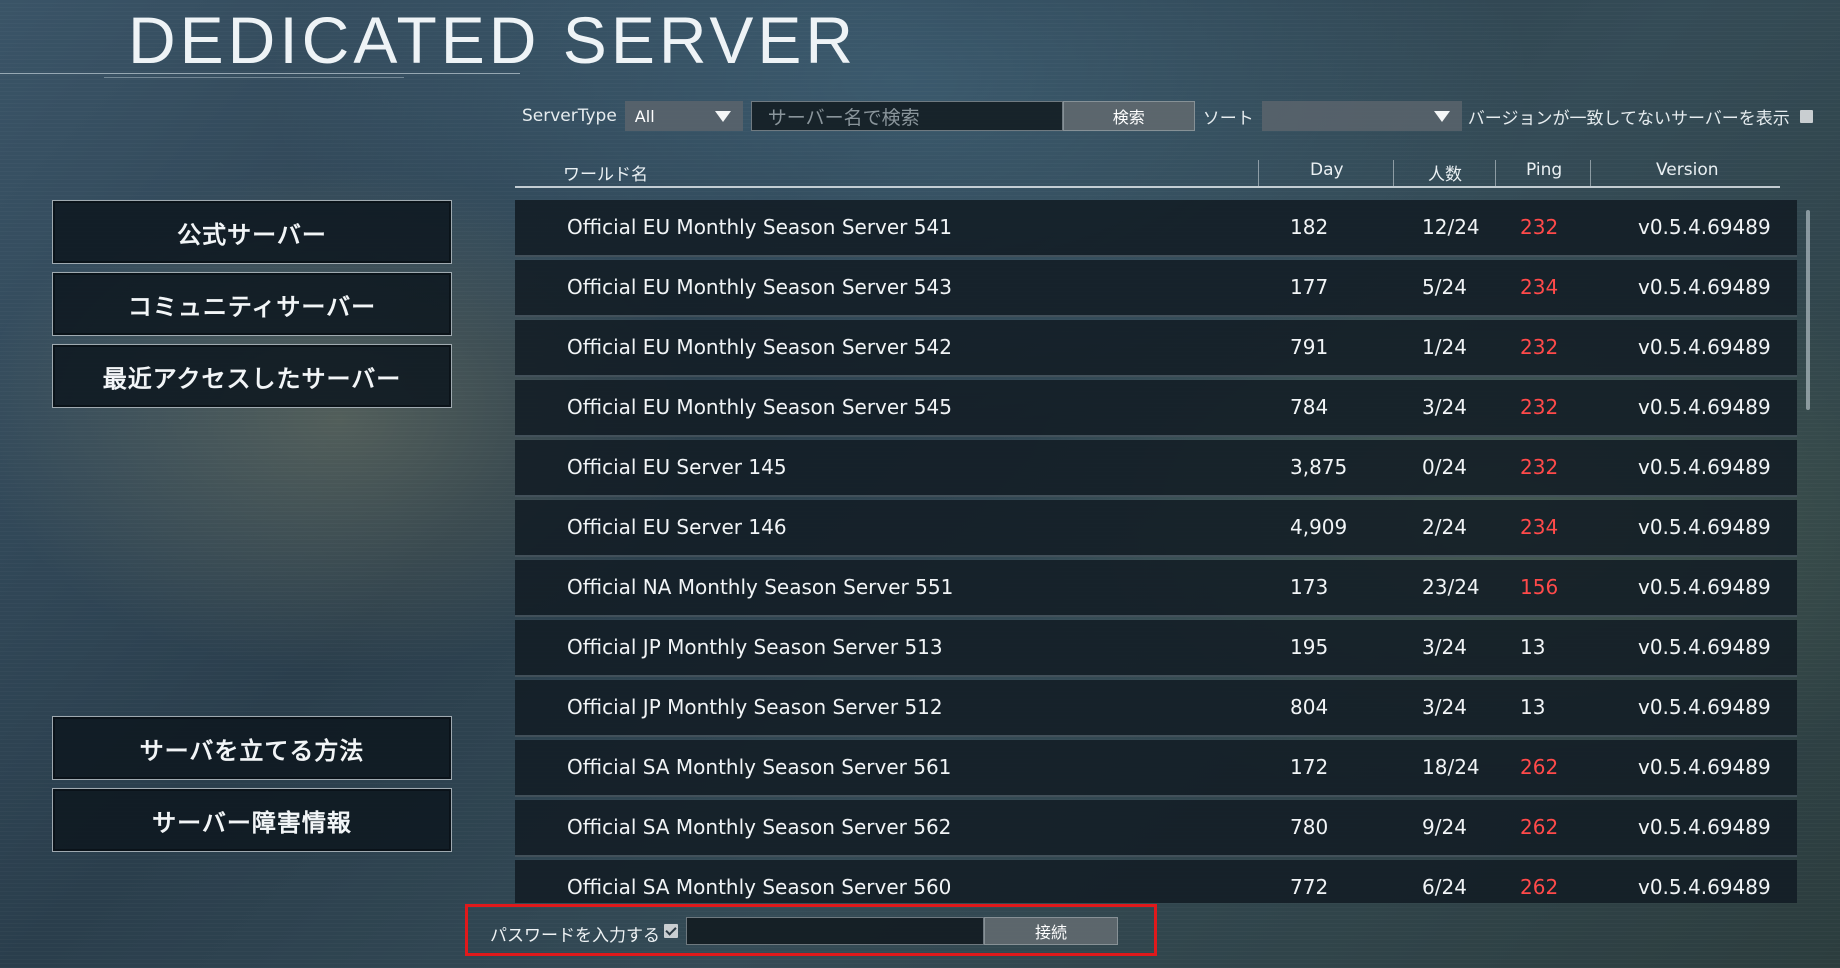 The height and width of the screenshot is (968, 1840). Describe the element at coordinates (1309, 407) in the screenshot. I see `server-day: 784` at that location.